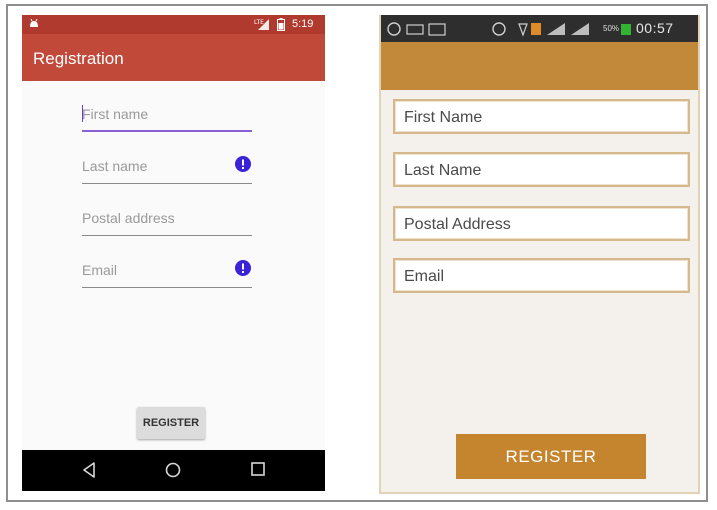 The image size is (717, 510). Describe the element at coordinates (443, 117) in the screenshot. I see `first-name-placeholder: First Name` at that location.